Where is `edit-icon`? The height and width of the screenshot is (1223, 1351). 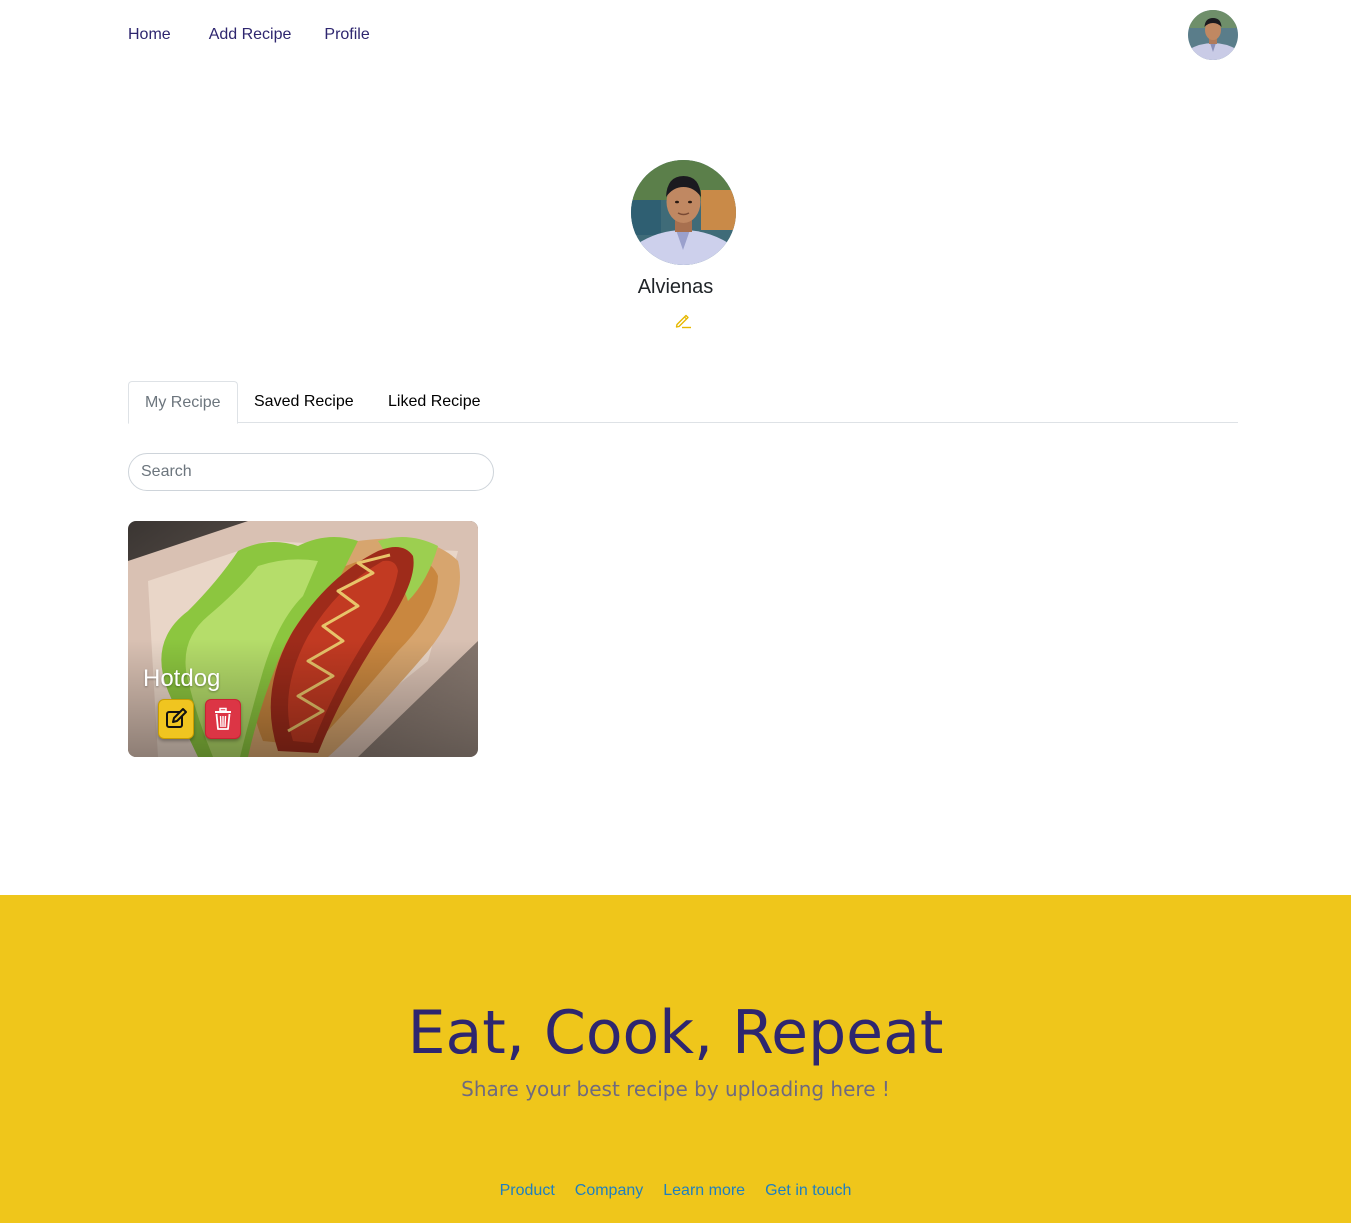 edit-icon is located at coordinates (176, 718).